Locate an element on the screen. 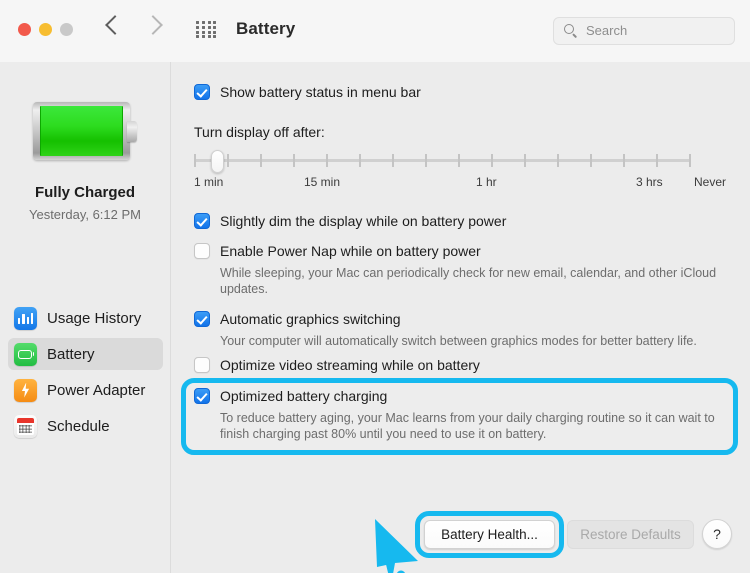 The height and width of the screenshot is (573, 750). traffic-light-buttons is located at coordinates (45, 29).